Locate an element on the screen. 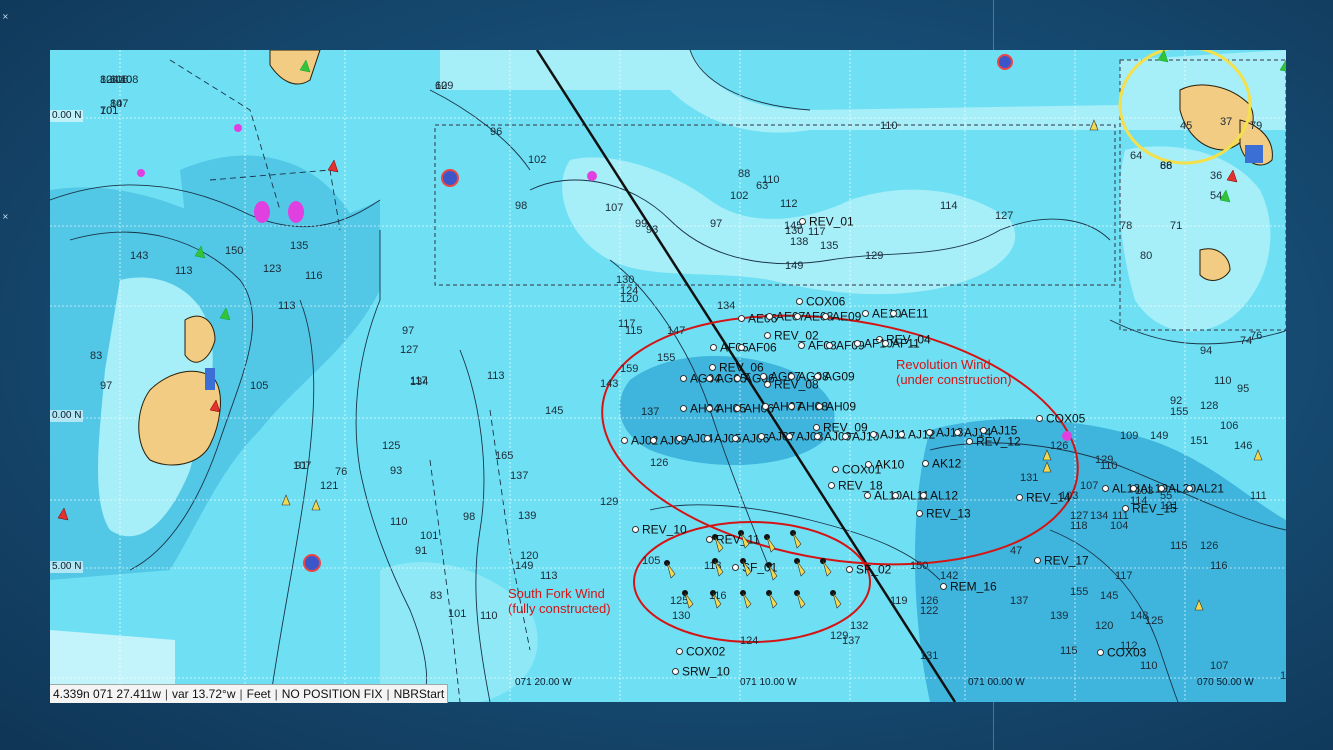 This screenshot has height=750, width=1333. depth-sounding: 62 is located at coordinates (441, 86).